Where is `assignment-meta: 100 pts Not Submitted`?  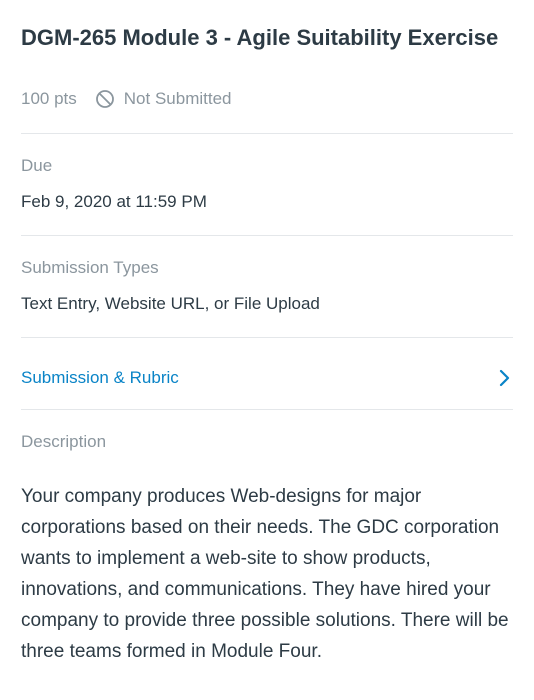
assignment-meta: 100 pts Not Submitted is located at coordinates (126, 99).